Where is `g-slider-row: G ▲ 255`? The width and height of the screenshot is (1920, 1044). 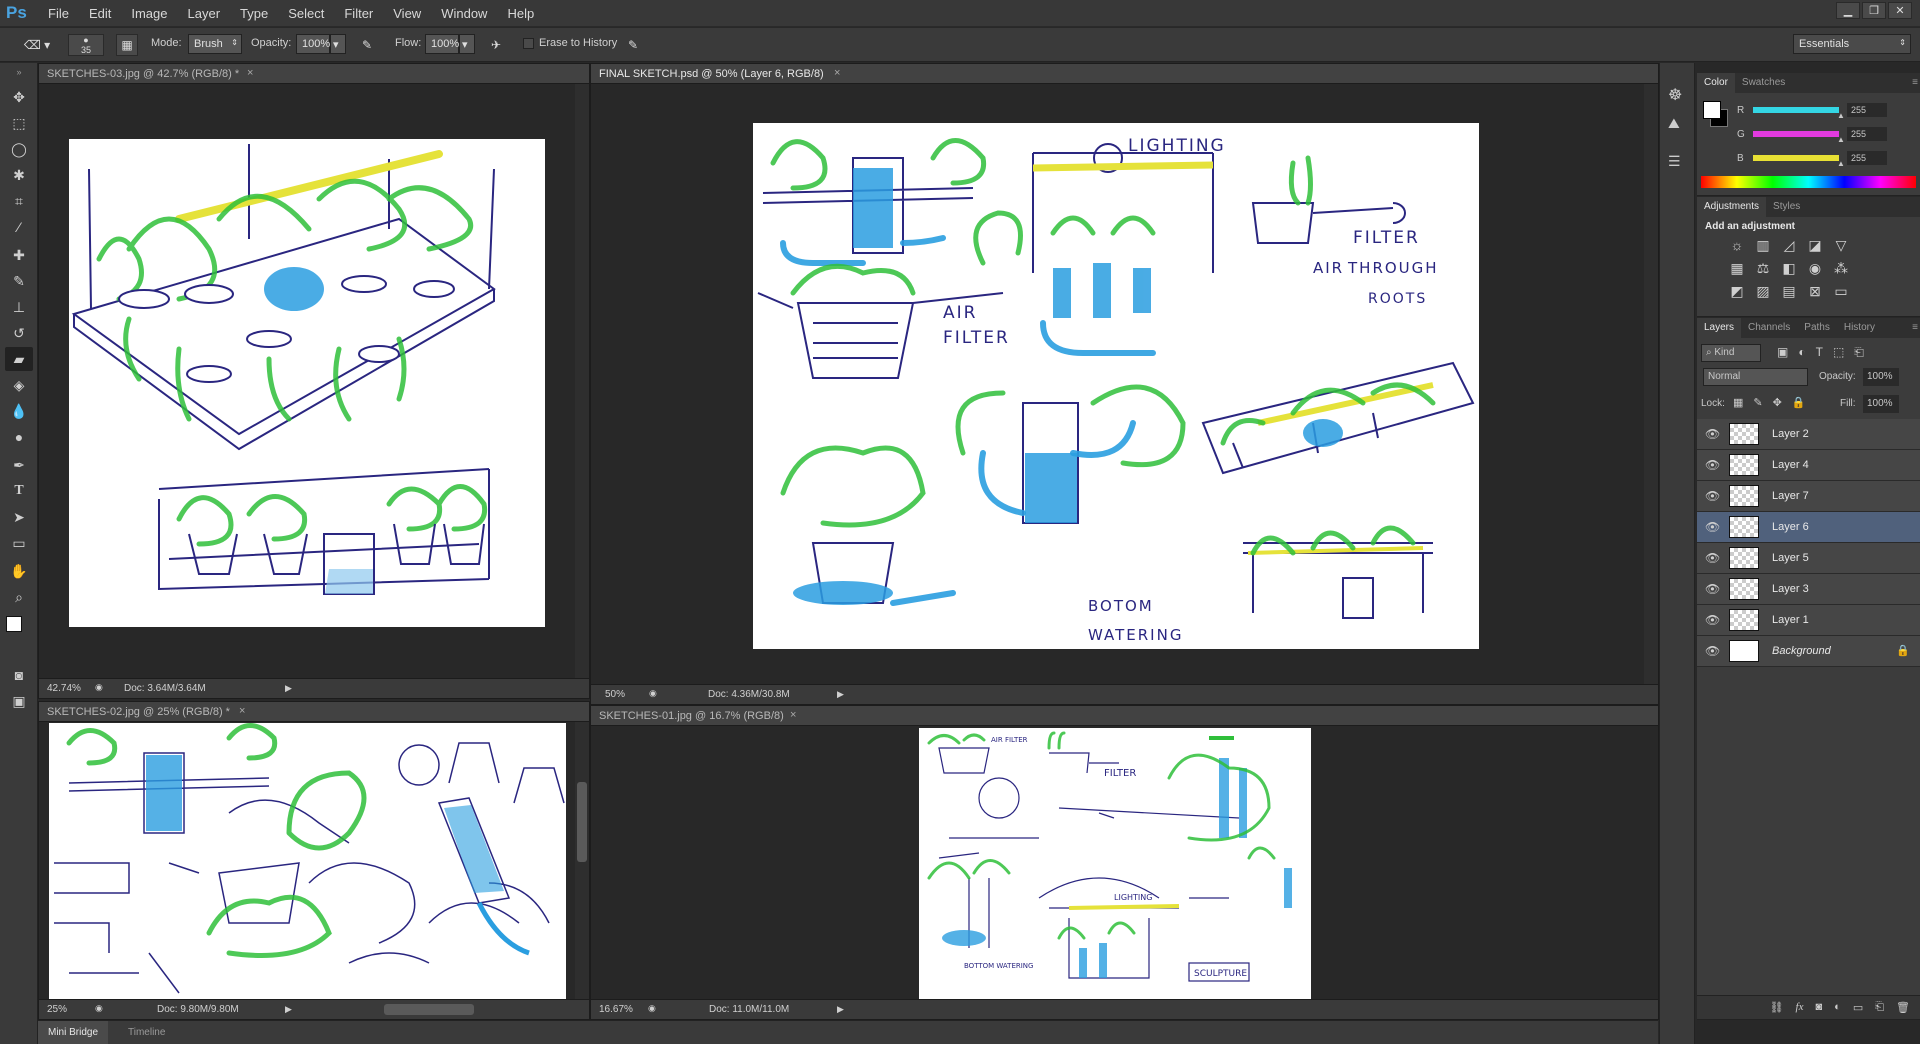 g-slider-row: G ▲ 255 is located at coordinates (1827, 135).